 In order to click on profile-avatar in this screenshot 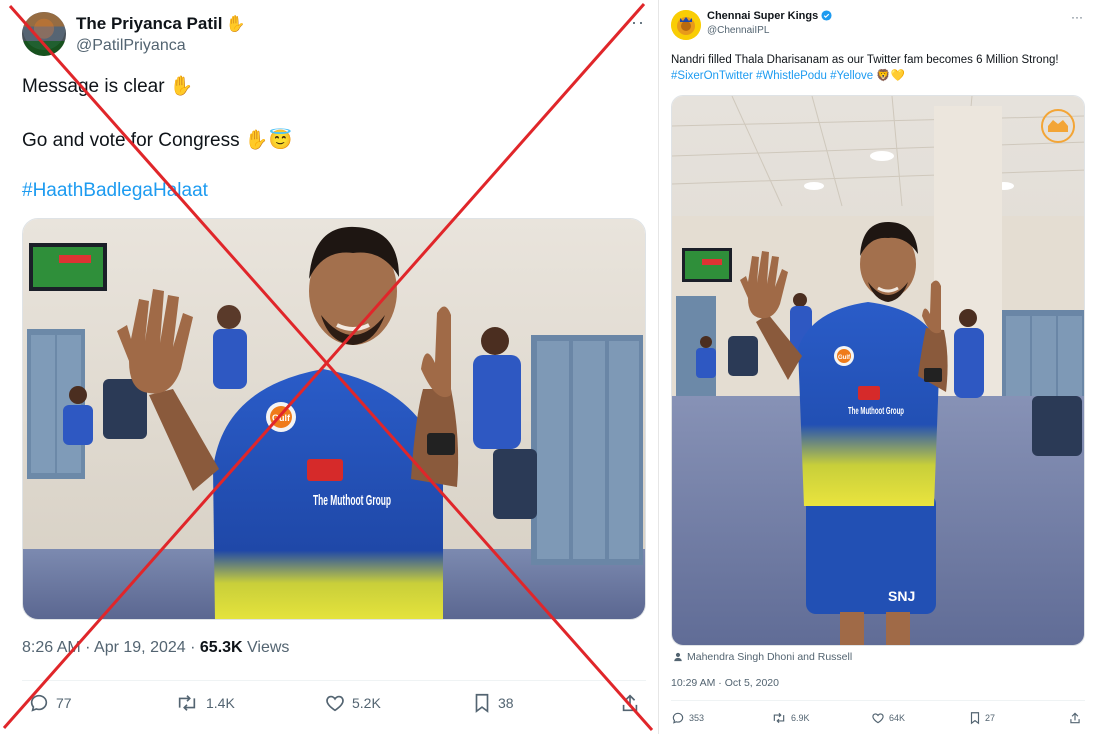, I will do `click(44, 34)`.